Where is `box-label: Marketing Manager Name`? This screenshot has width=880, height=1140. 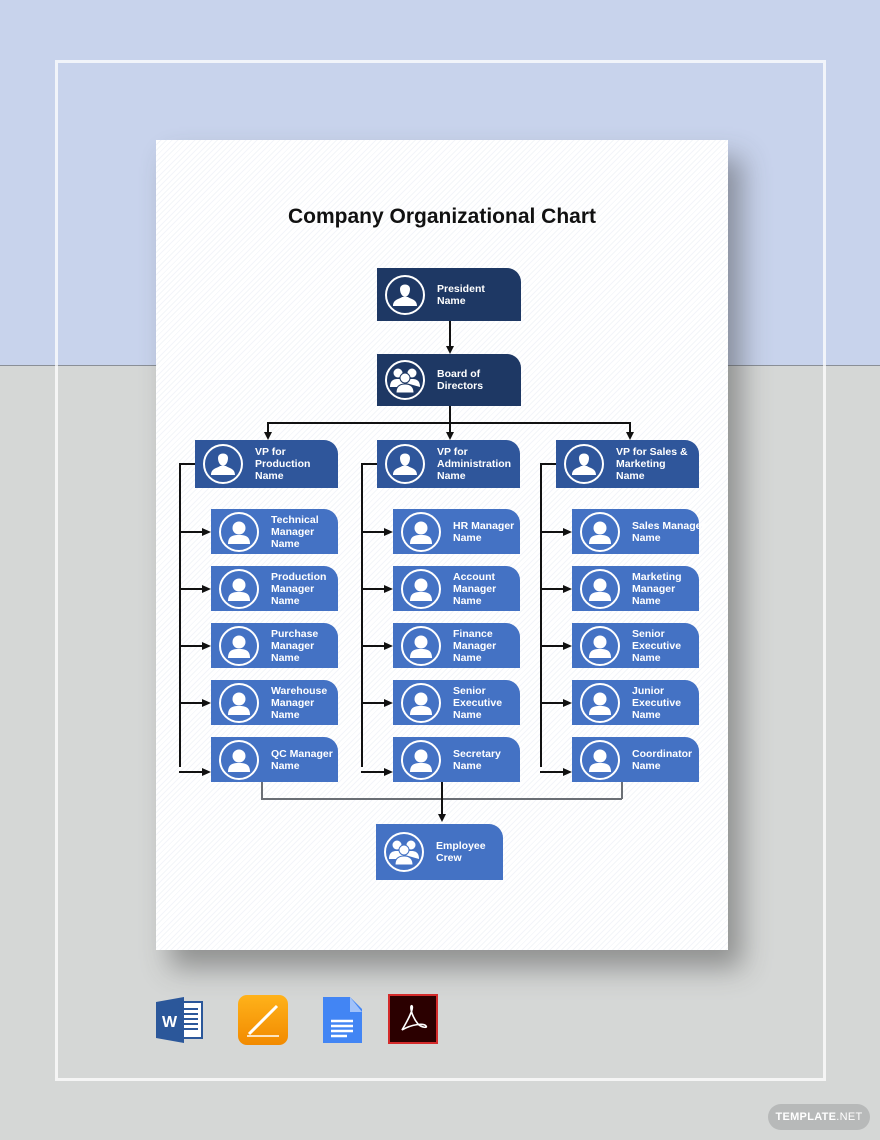
box-label: Marketing Manager Name is located at coordinates (657, 589).